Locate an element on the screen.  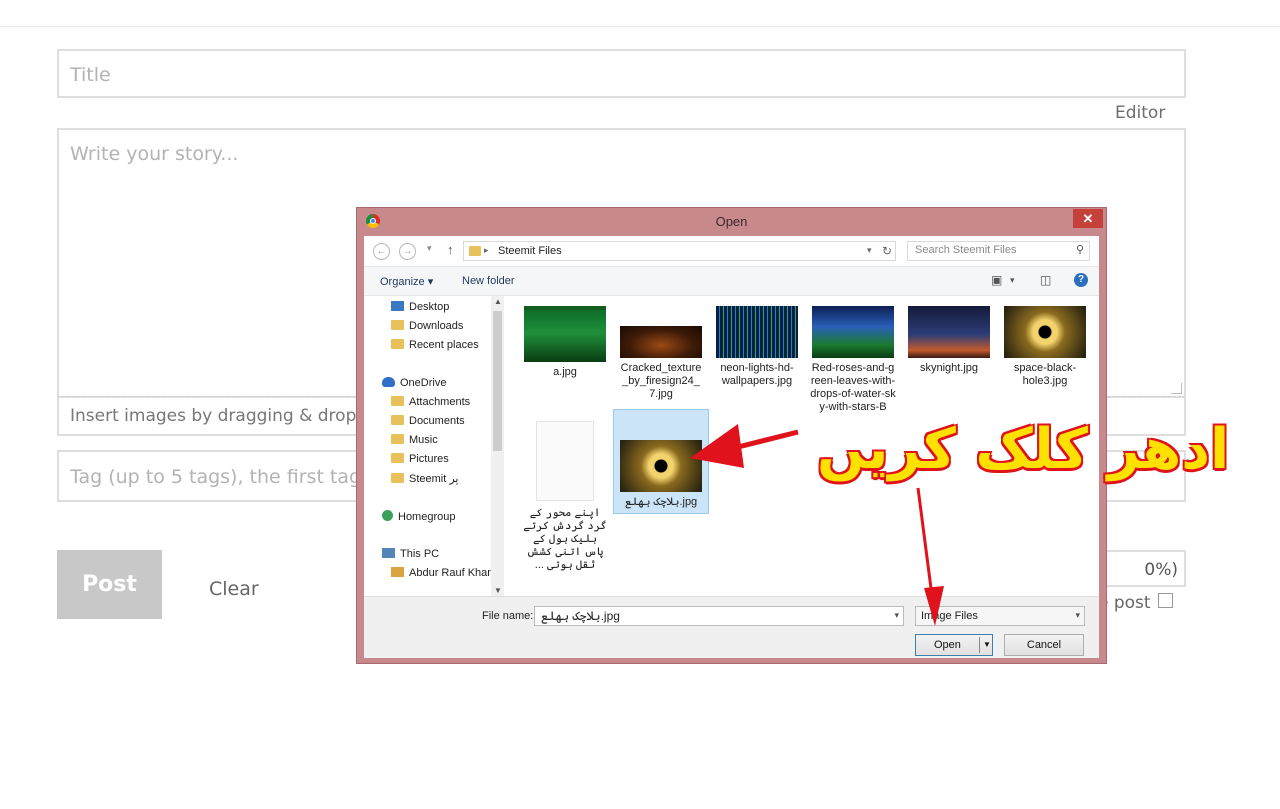
open-split-chevron-icon: ▼ is located at coordinates (985, 645).